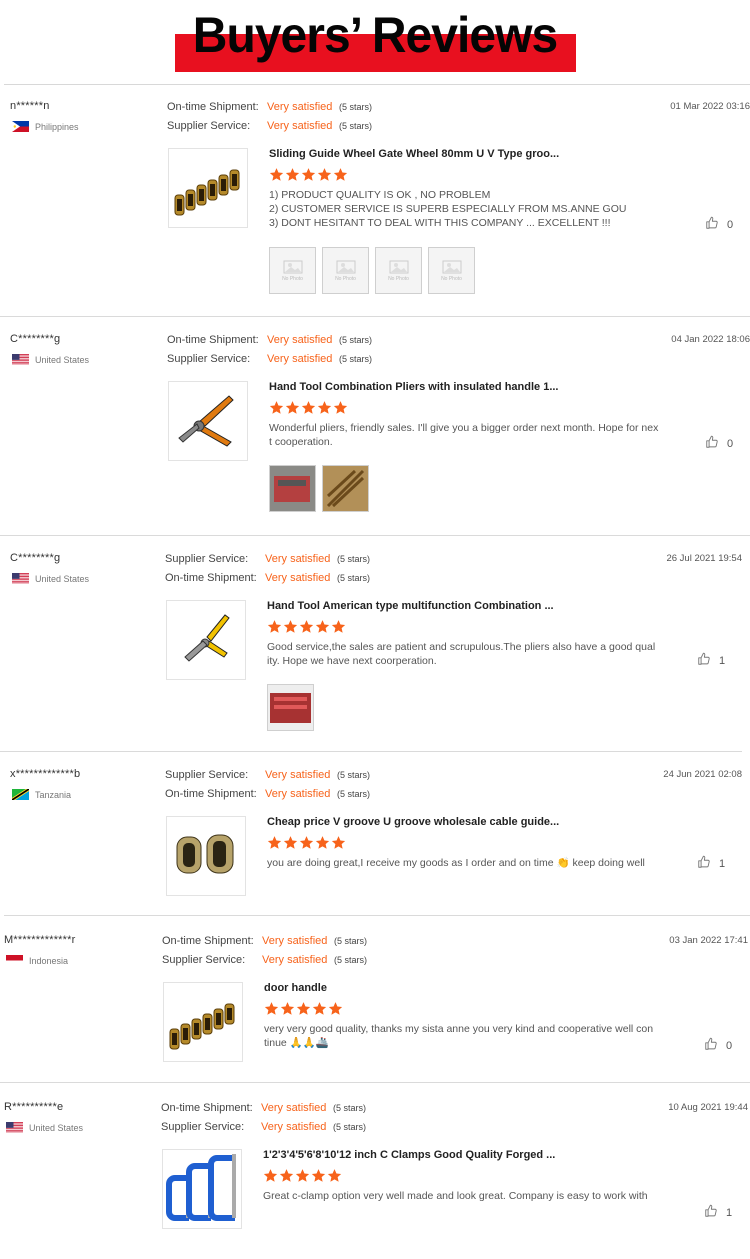 This screenshot has width=750, height=1259. Describe the element at coordinates (375, 1082) in the screenshot. I see `review-divider` at that location.